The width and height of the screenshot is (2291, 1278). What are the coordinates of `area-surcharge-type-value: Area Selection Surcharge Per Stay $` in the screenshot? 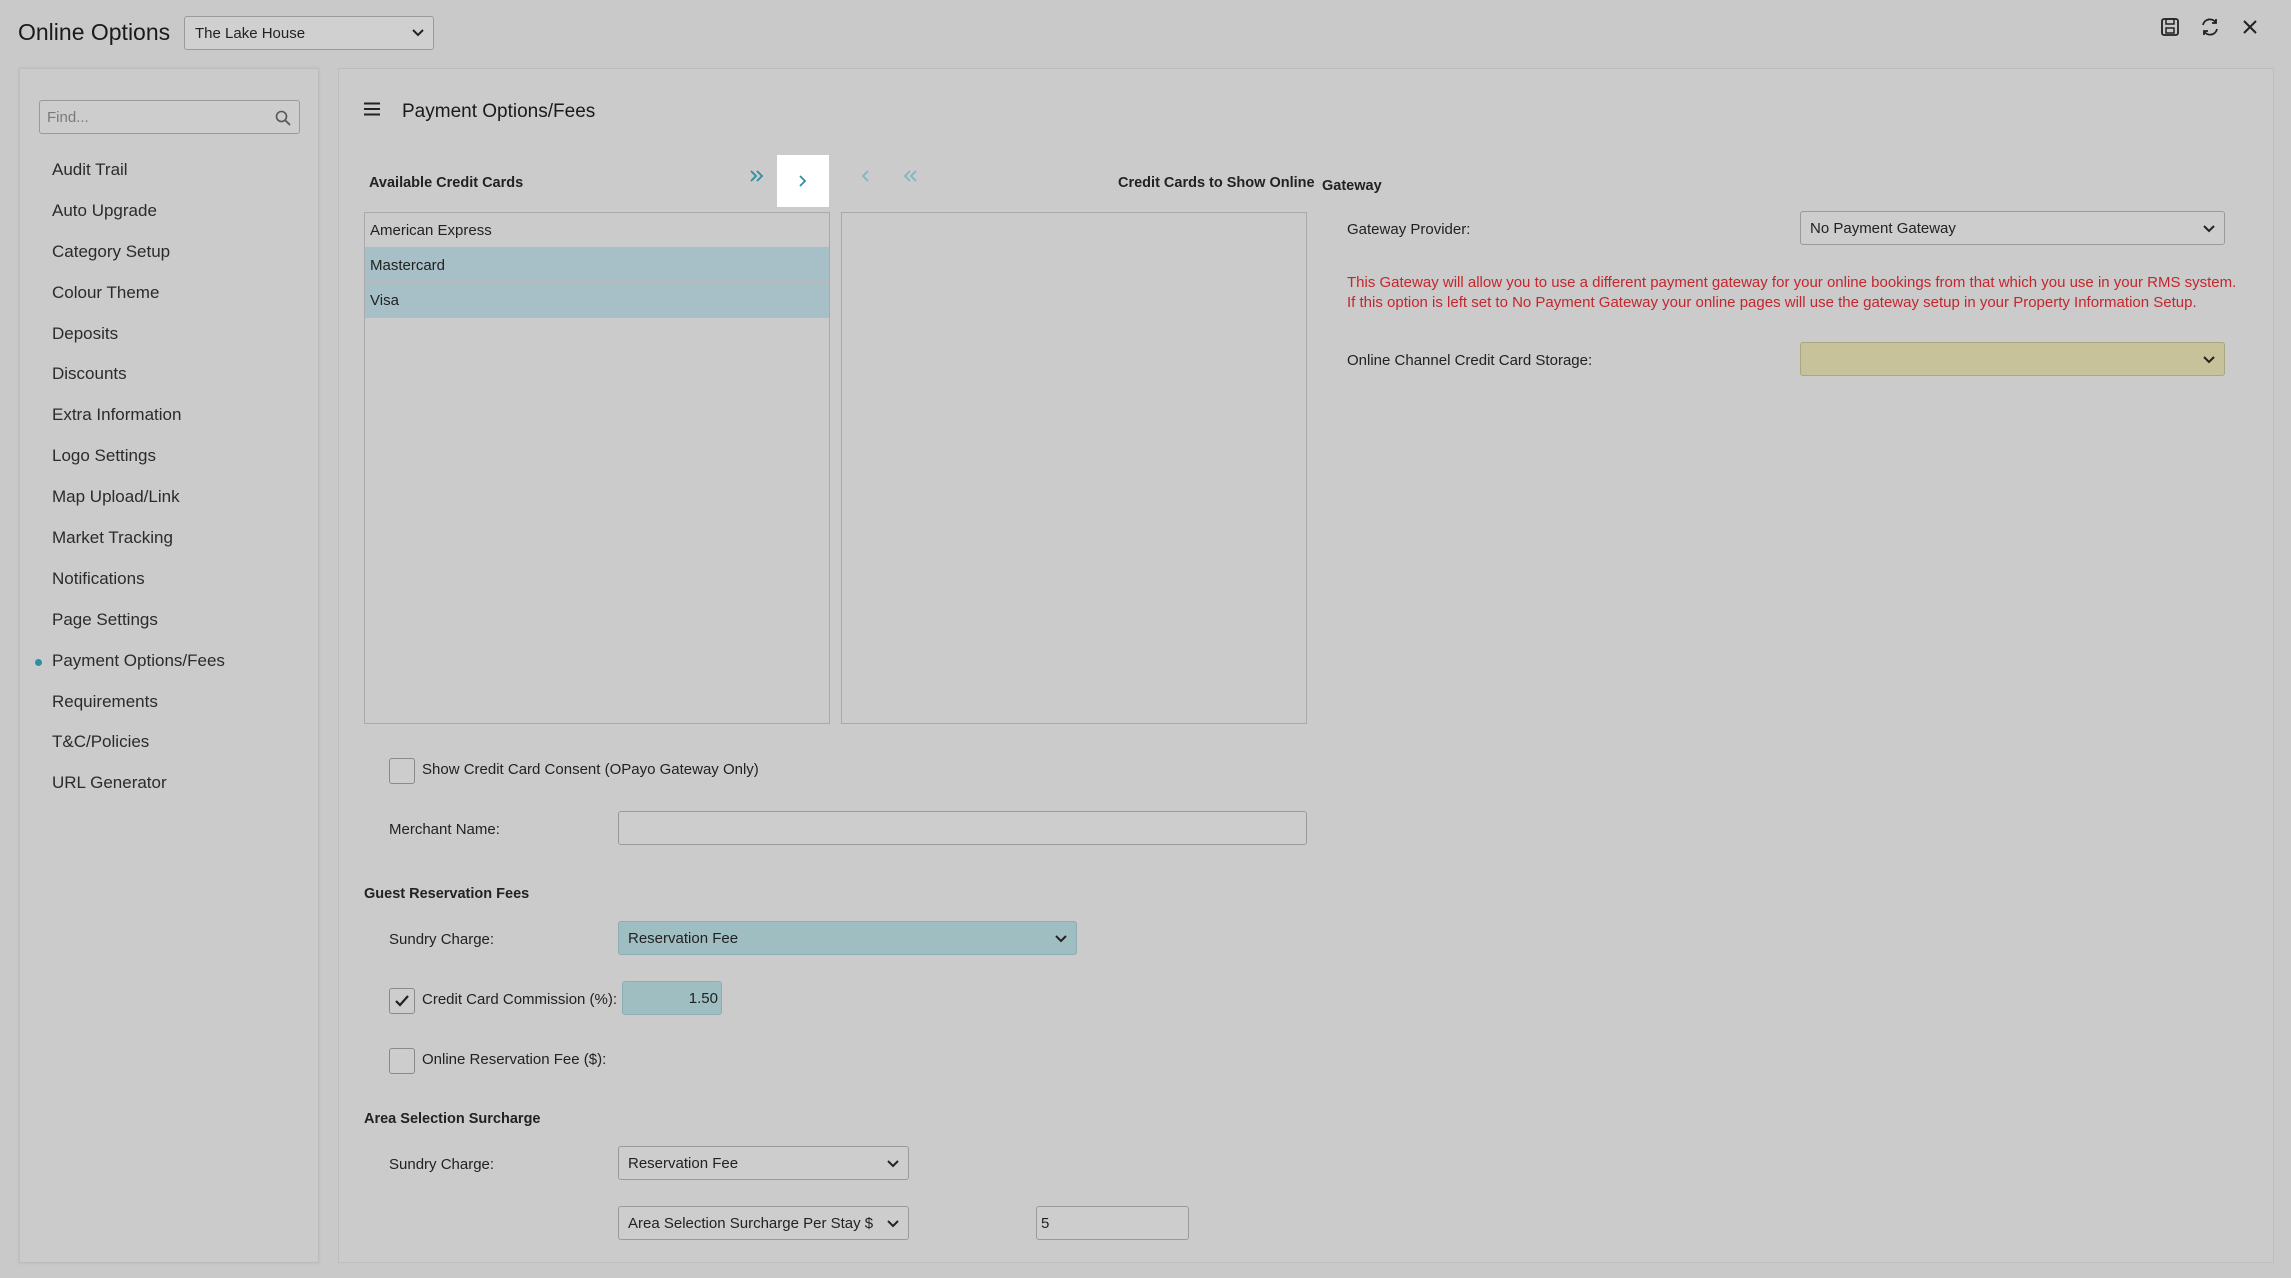 It's located at (751, 1223).